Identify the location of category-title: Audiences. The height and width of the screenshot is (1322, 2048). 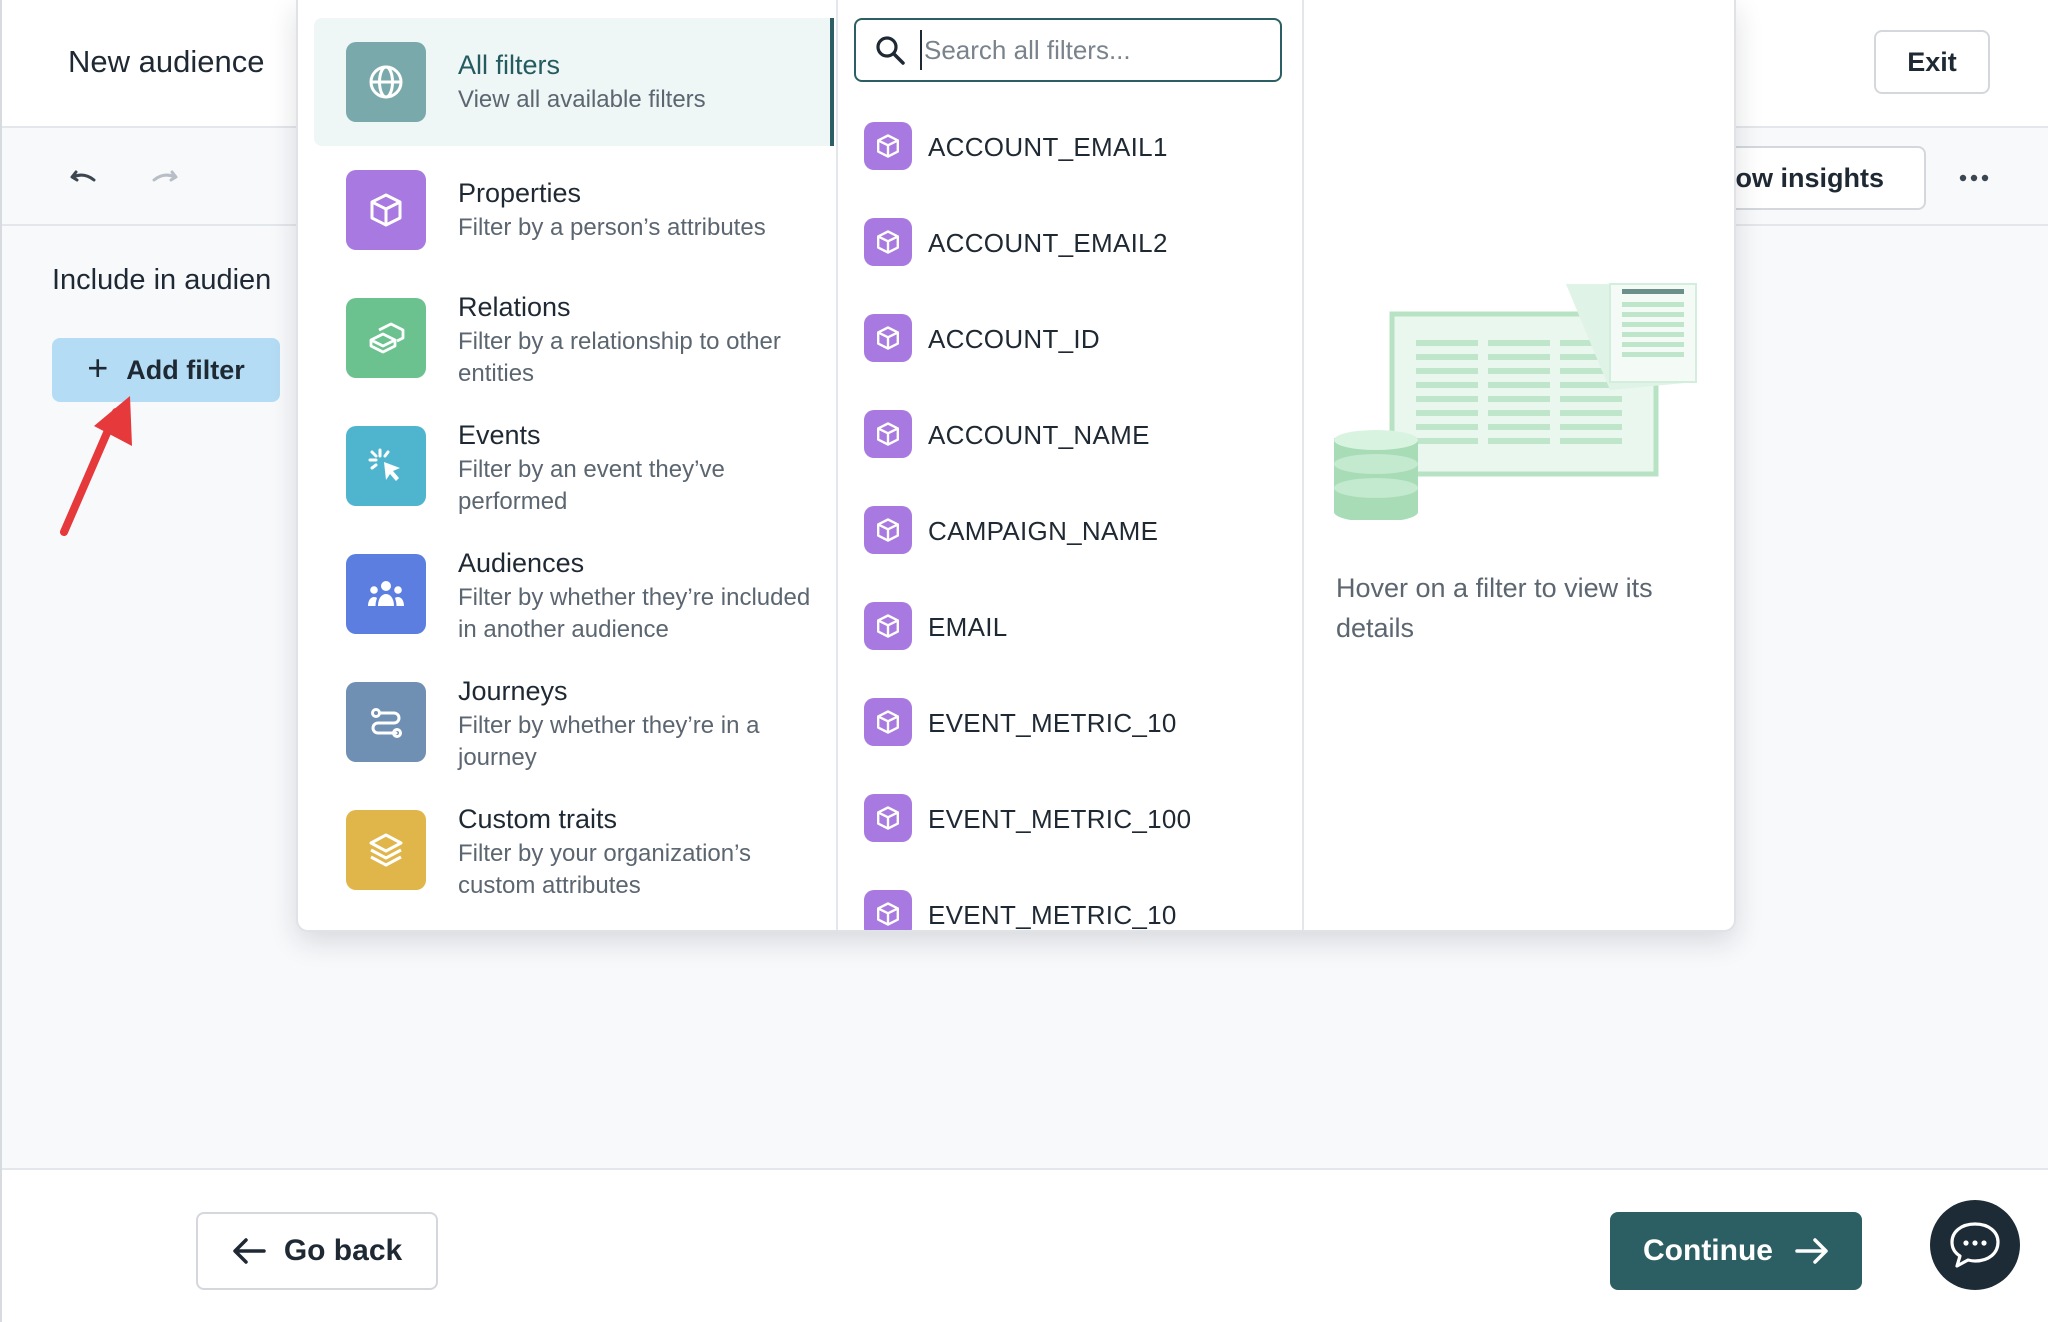
(521, 563).